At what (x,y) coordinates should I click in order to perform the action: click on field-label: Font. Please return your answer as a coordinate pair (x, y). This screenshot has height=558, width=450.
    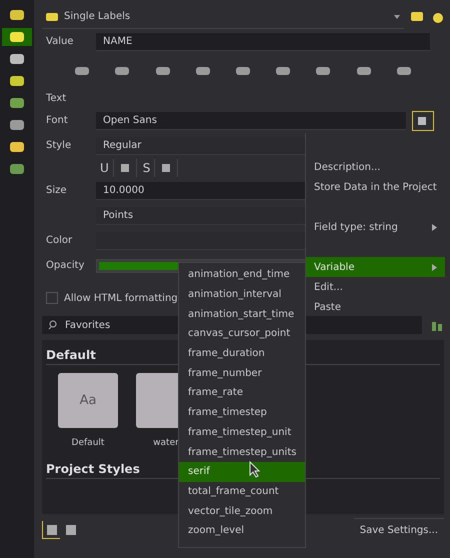
    Looking at the image, I should click on (57, 120).